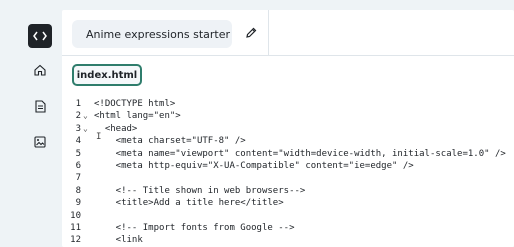 The image size is (514, 247). What do you see at coordinates (288, 104) in the screenshot?
I see `code-line: 1 <!DOCTYPE html>` at bounding box center [288, 104].